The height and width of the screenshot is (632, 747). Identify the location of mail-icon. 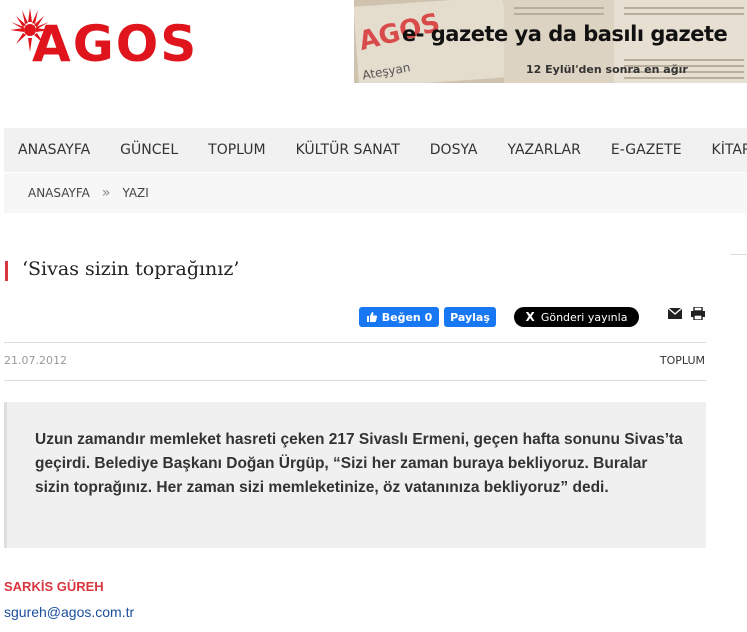
(675, 313).